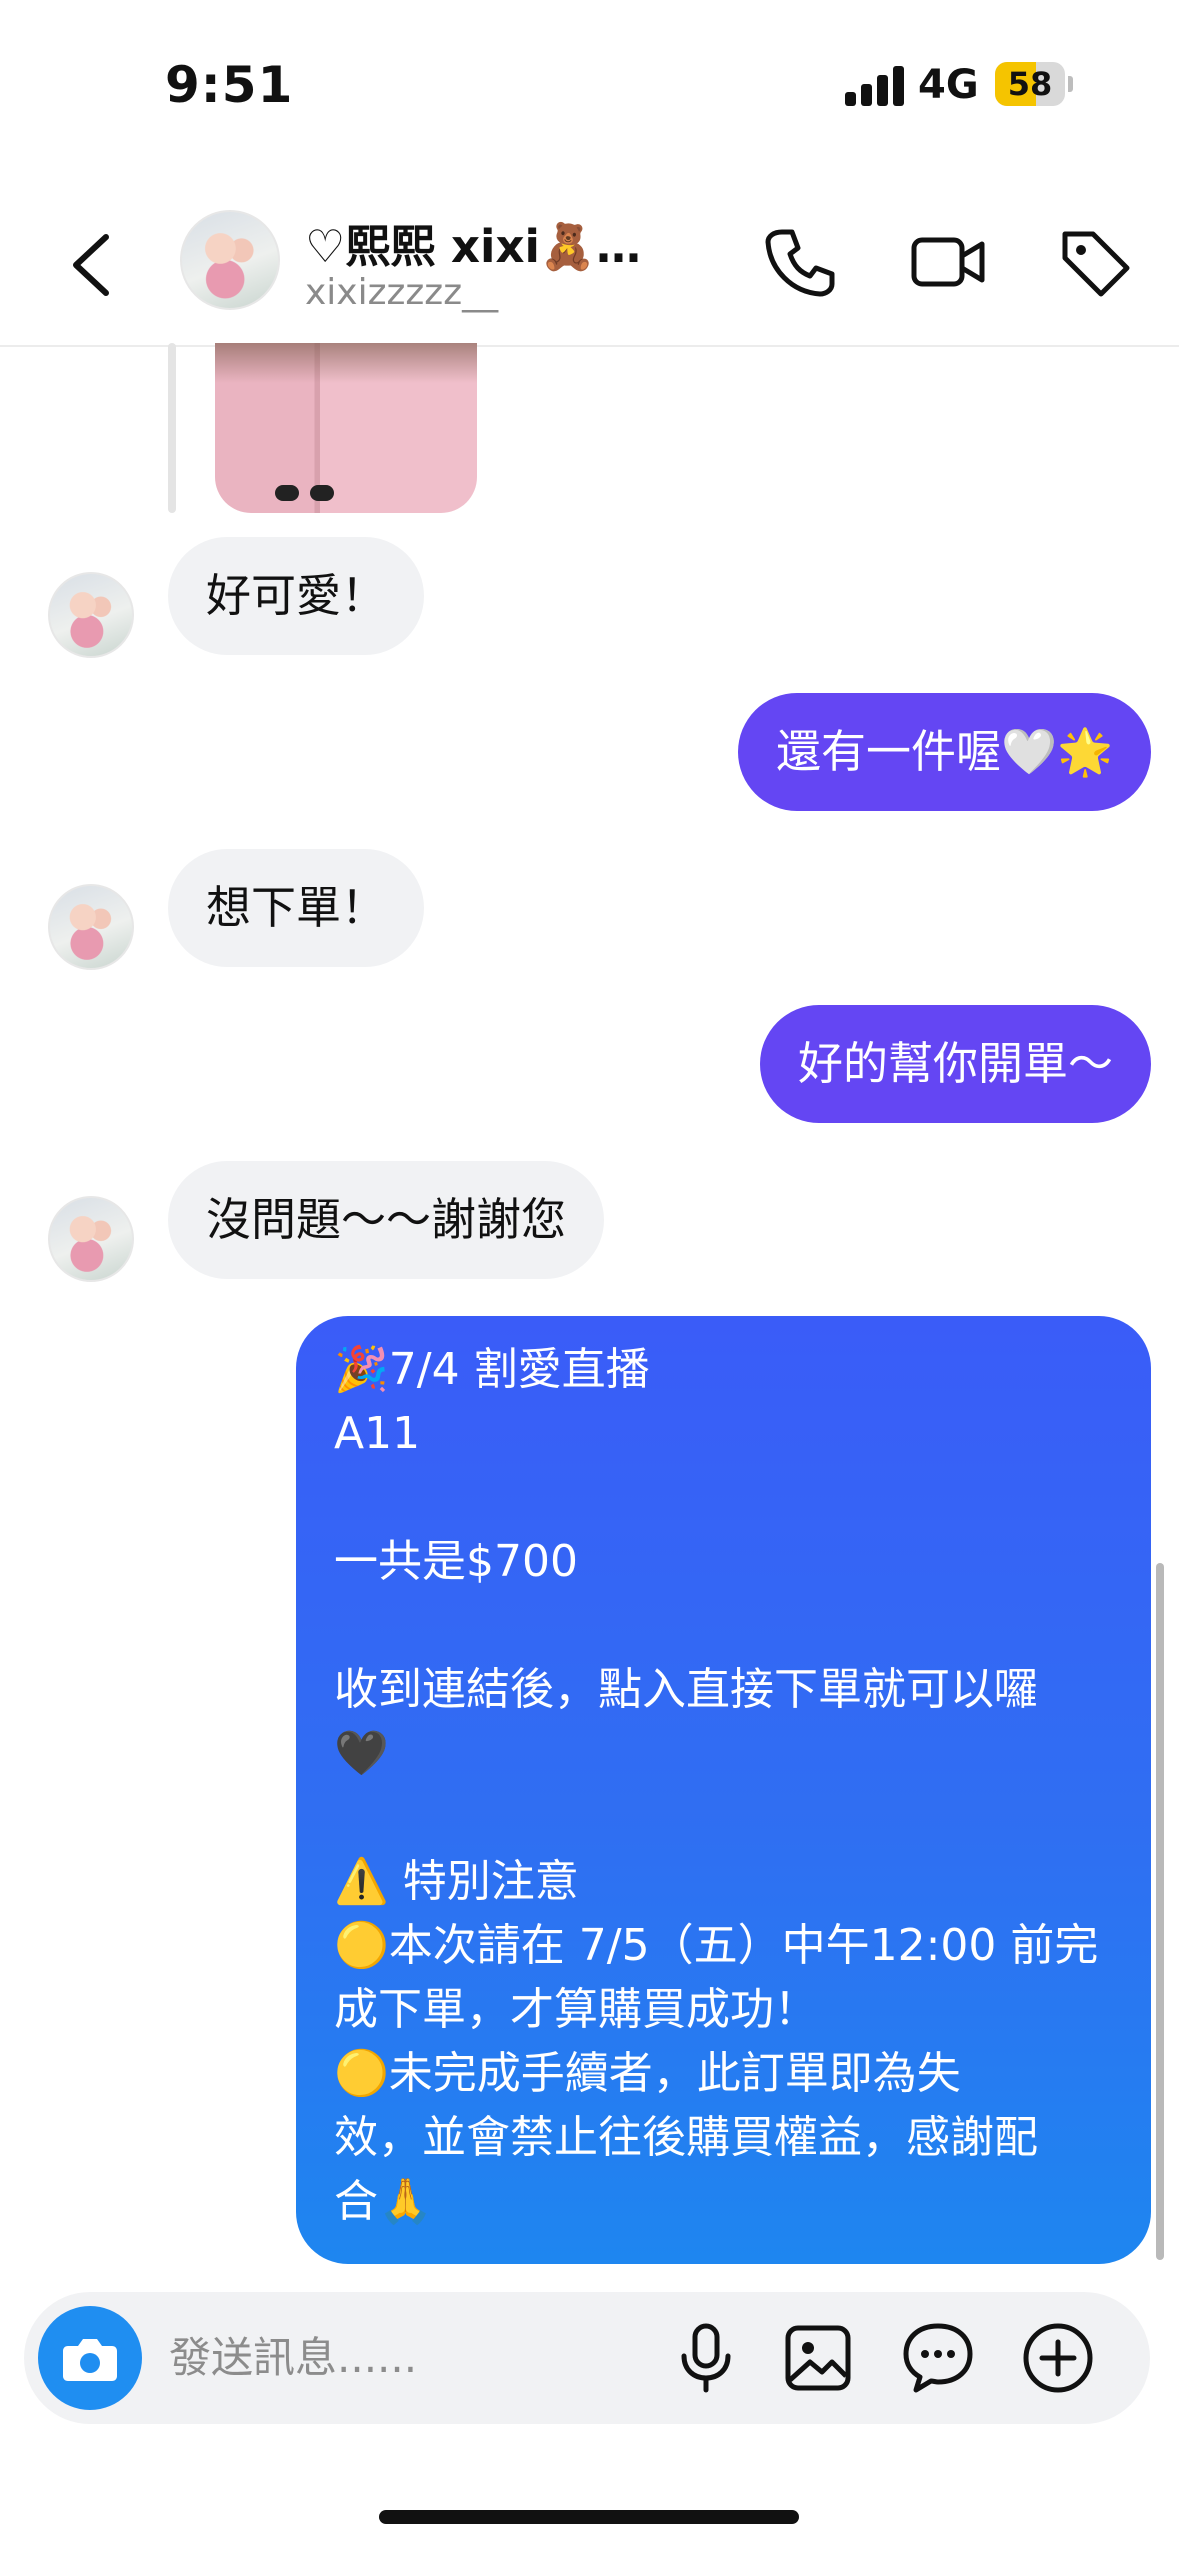 Image resolution: width=1179 pixels, height=2556 pixels. What do you see at coordinates (92, 265) in the screenshot?
I see `back-icon` at bounding box center [92, 265].